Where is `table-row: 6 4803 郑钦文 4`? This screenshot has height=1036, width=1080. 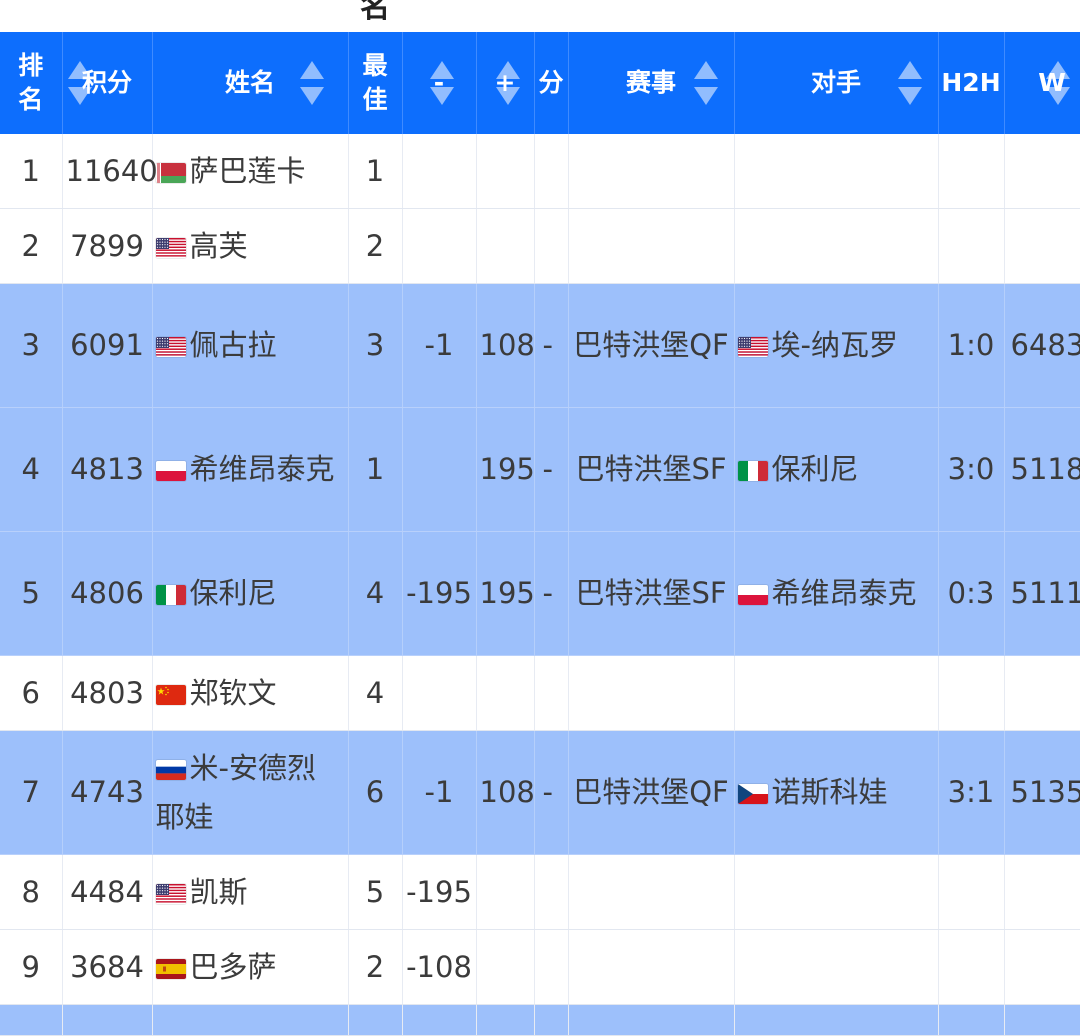
table-row: 6 4803 郑钦文 4 is located at coordinates (540, 693).